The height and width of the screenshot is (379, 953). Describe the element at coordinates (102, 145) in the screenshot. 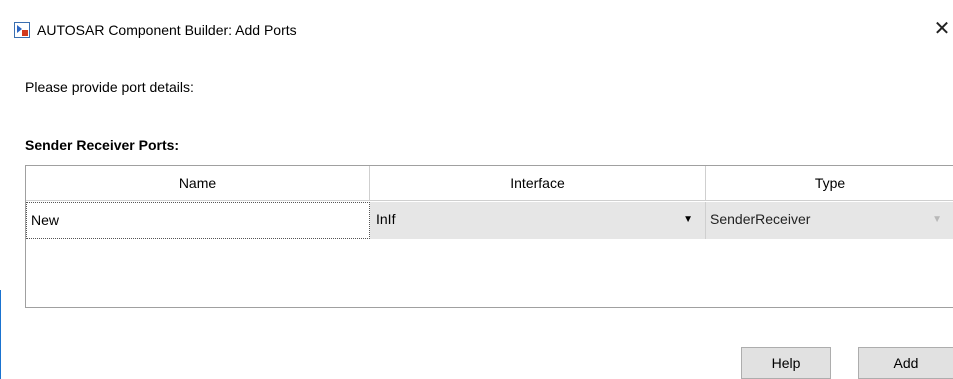

I see `section-label: Sender Receiver Ports:` at that location.